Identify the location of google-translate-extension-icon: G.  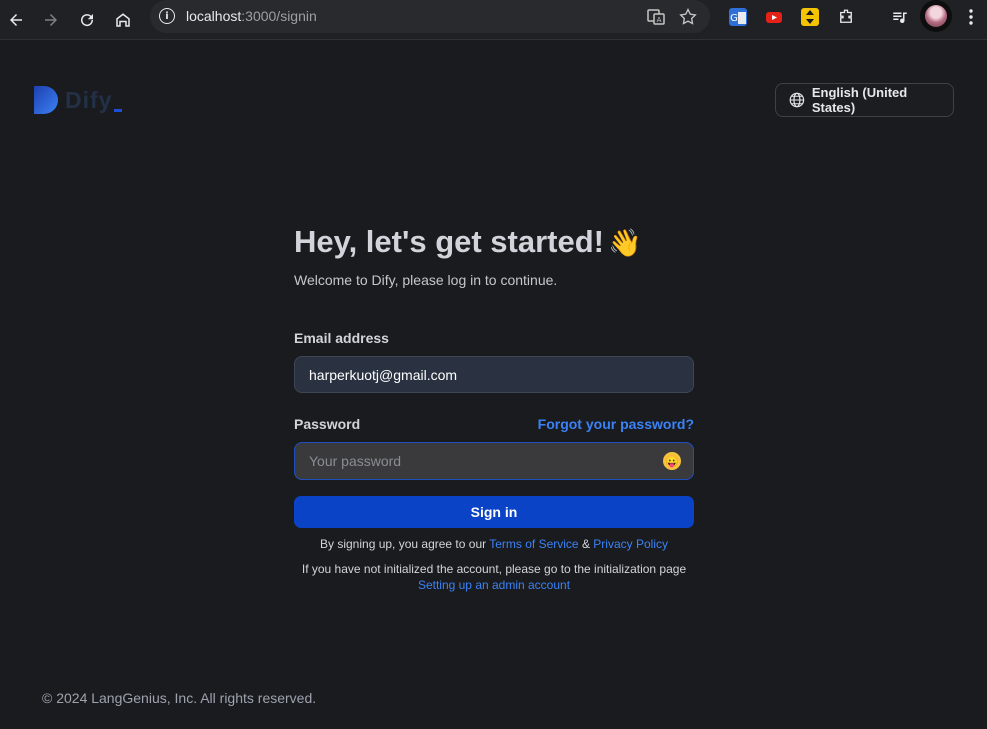
(738, 17).